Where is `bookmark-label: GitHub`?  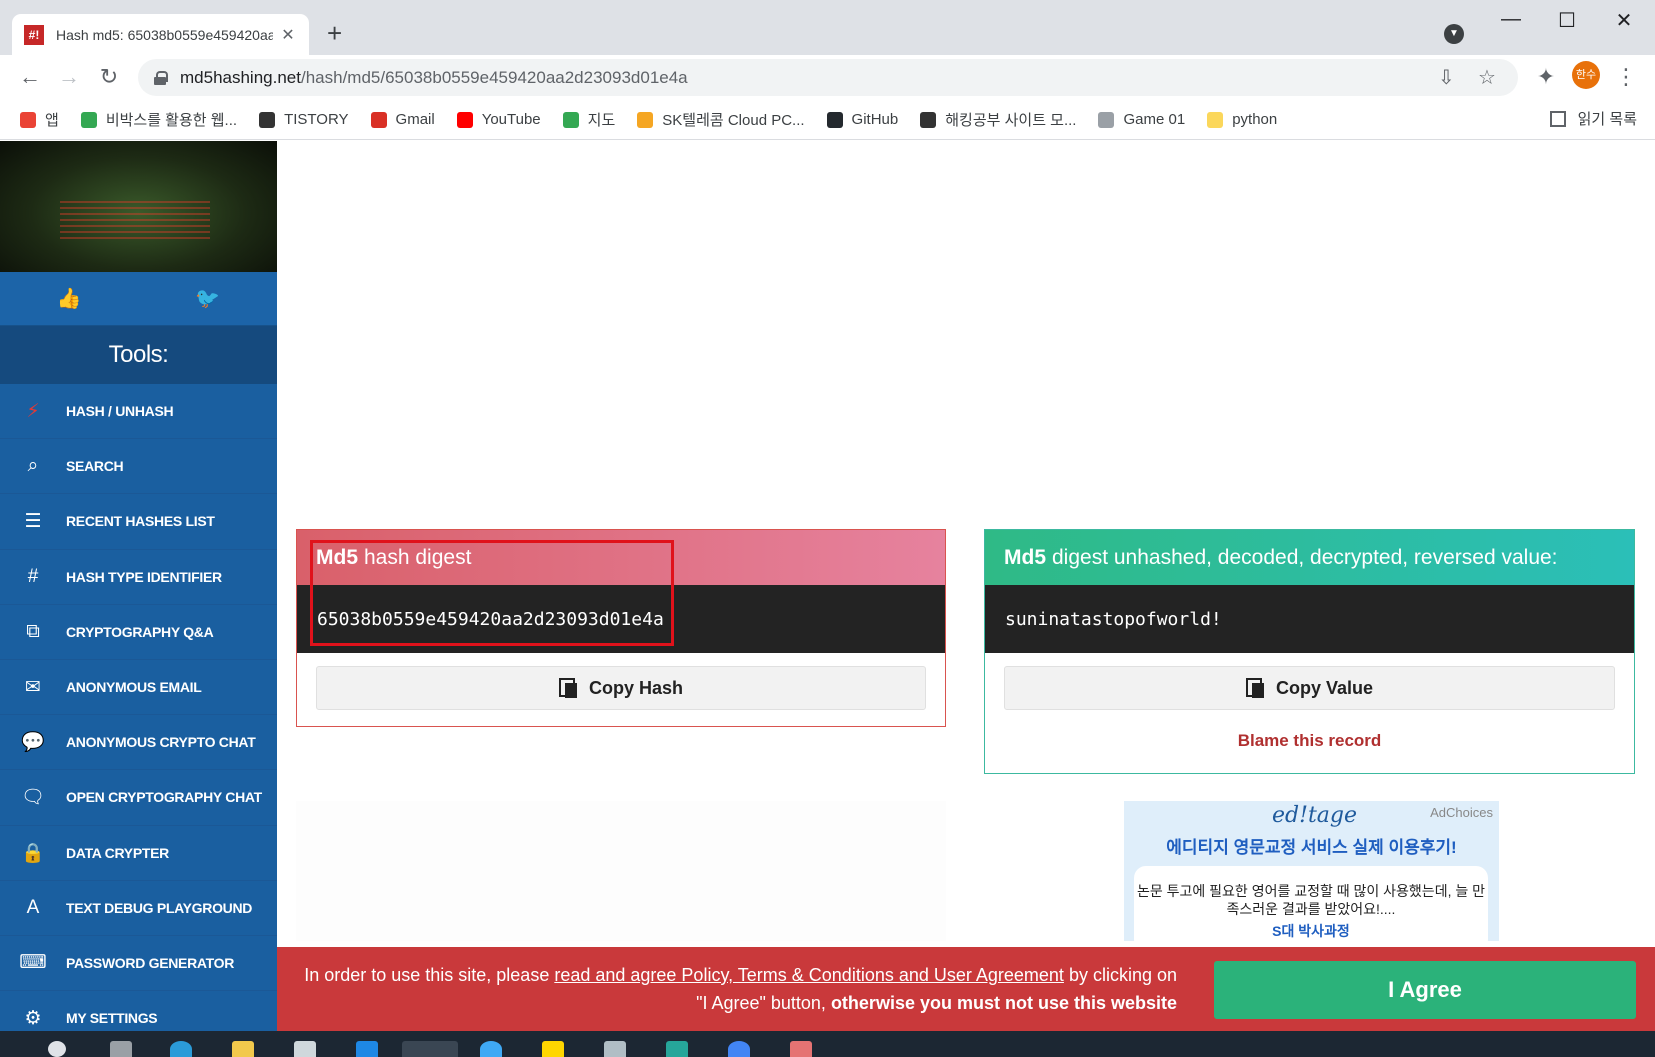 bookmark-label: GitHub is located at coordinates (875, 119).